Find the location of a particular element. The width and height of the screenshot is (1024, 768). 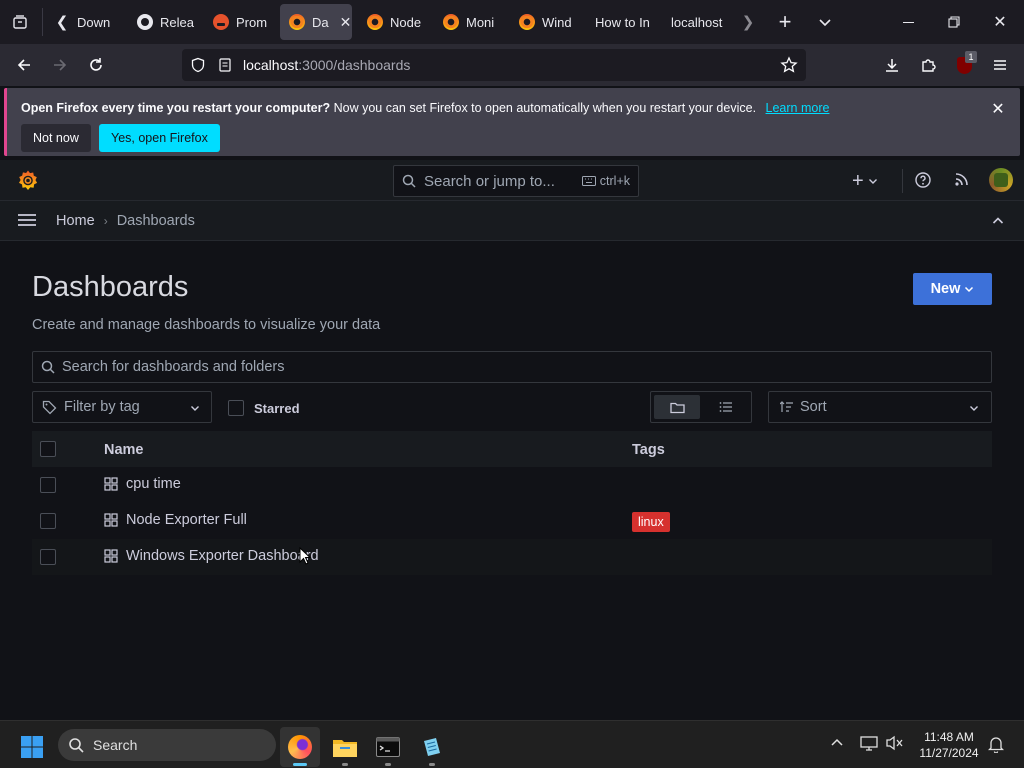

starred-checkbox is located at coordinates (236, 408).